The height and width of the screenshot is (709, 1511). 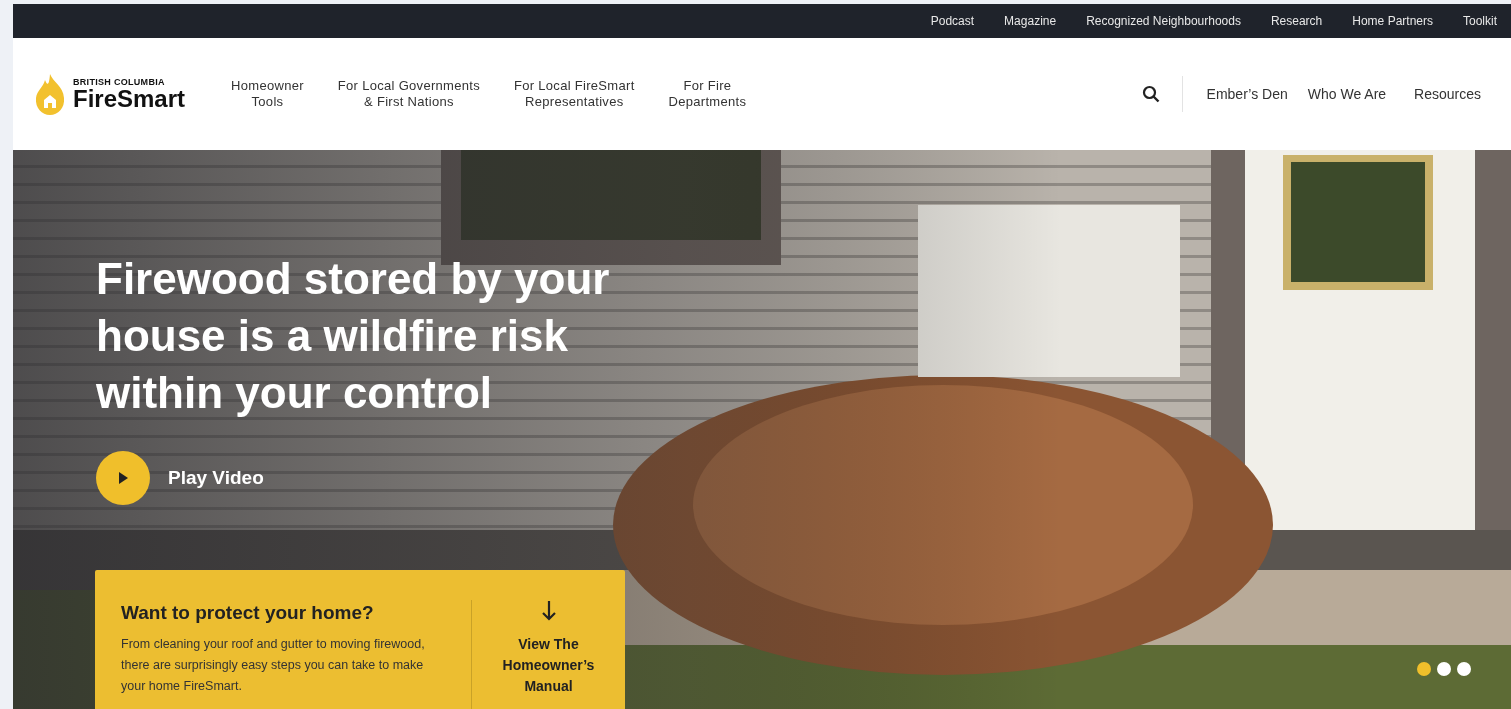 I want to click on utility-nav-link: Home Partners, so click(x=1392, y=21).